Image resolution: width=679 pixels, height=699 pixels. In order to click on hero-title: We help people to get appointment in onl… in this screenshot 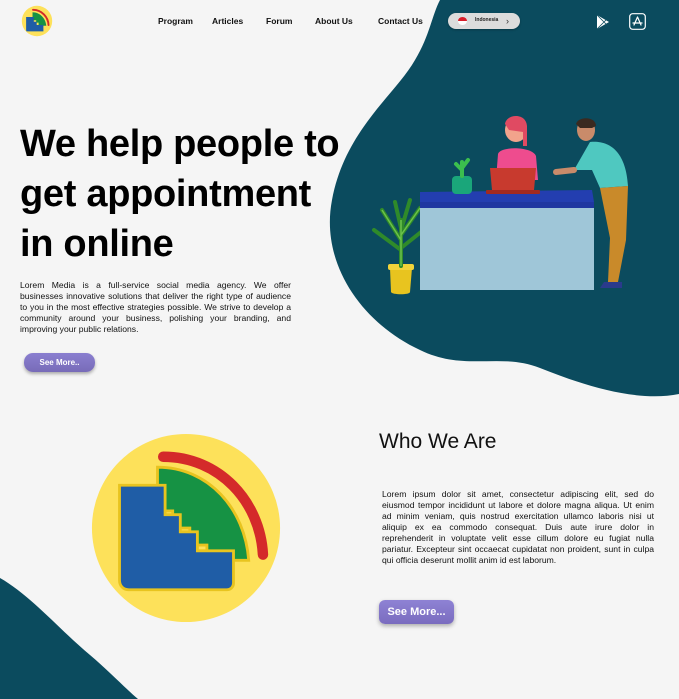, I will do `click(180, 194)`.